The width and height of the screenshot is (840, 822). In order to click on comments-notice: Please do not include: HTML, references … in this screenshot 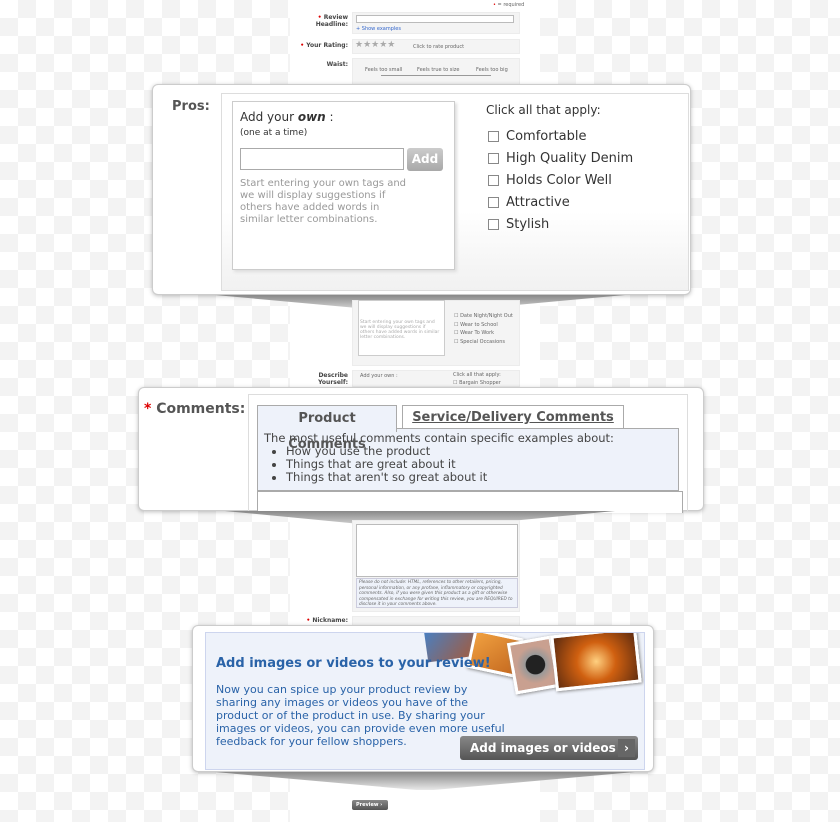, I will do `click(437, 593)`.